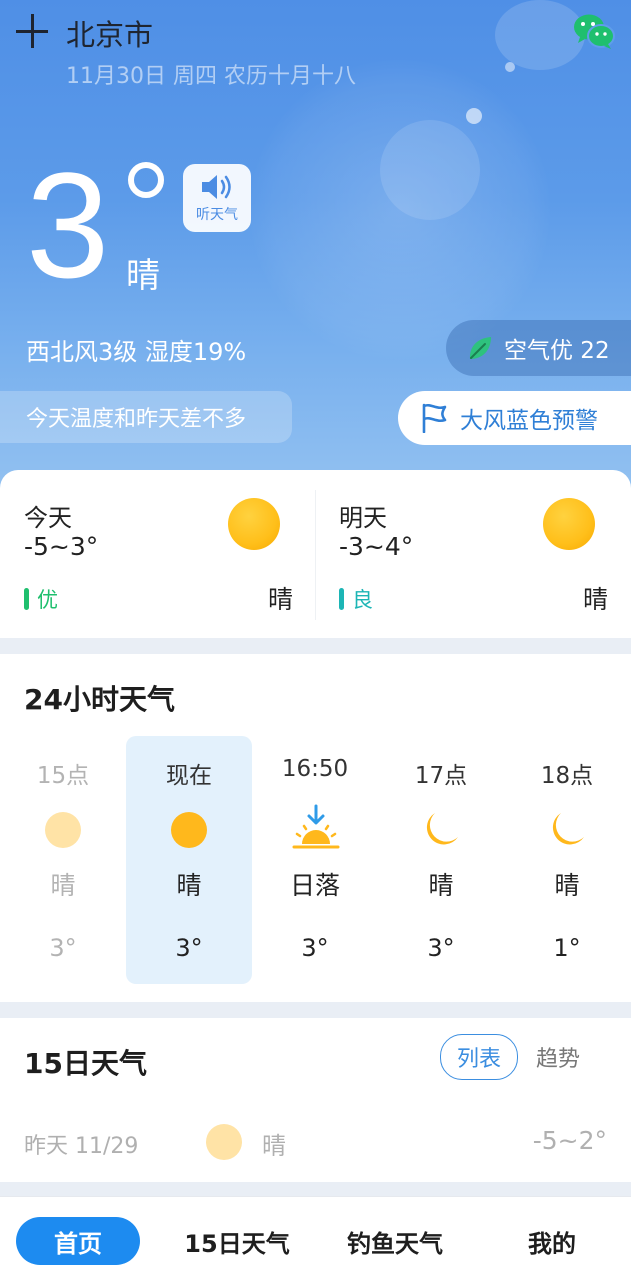  What do you see at coordinates (109, 33) in the screenshot?
I see `city-name: 北京市` at bounding box center [109, 33].